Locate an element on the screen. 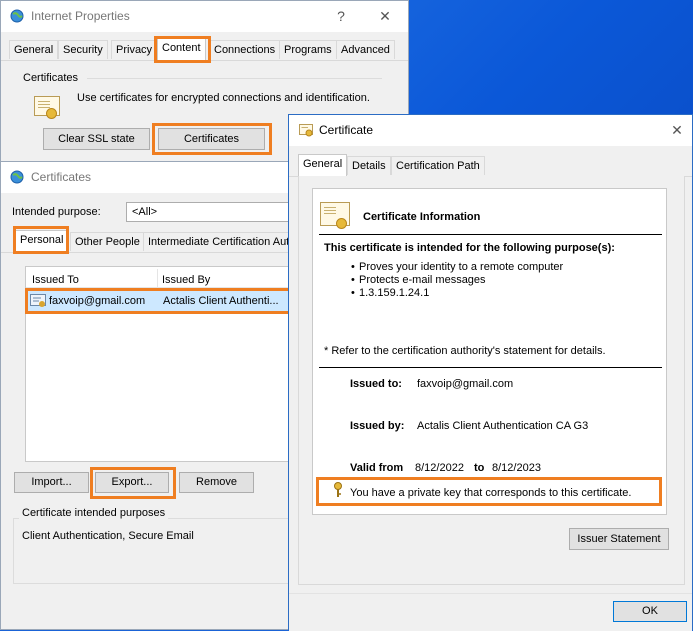  issued-to-cell: faxvoip@gmail.com is located at coordinates (97, 301).